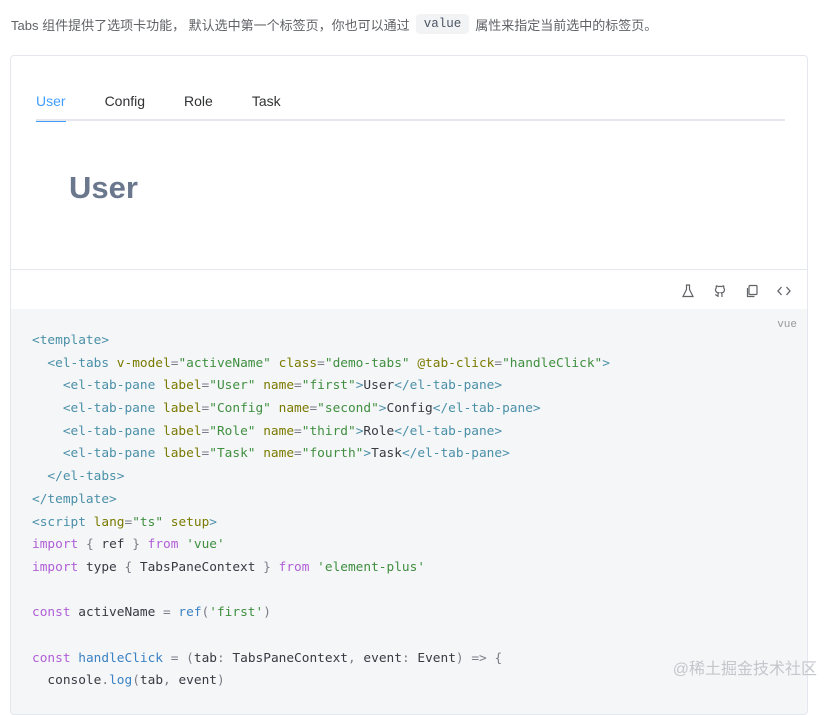 The image size is (835, 715). Describe the element at coordinates (109, 522) in the screenshot. I see `code-token: lang` at that location.